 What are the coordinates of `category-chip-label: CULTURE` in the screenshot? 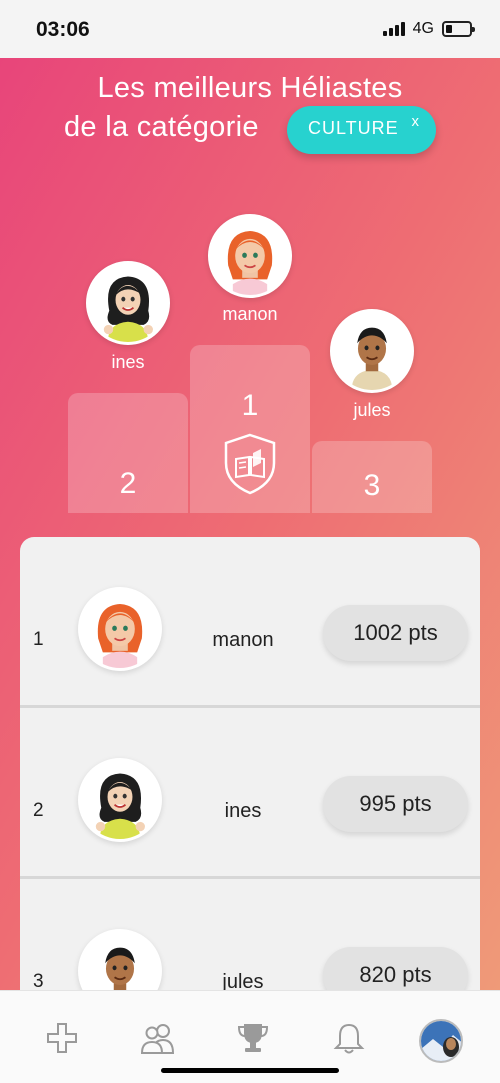 It's located at (353, 128).